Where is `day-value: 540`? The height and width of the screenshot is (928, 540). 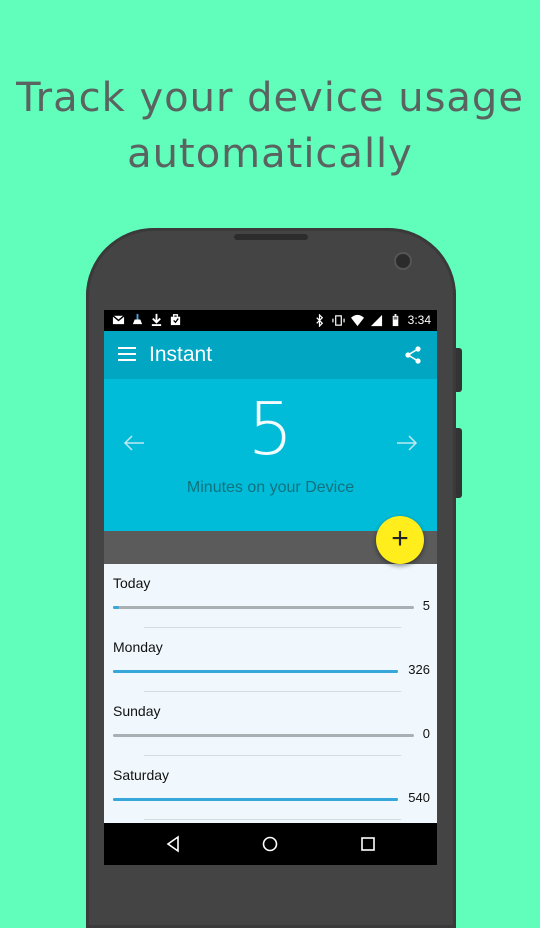
day-value: 540 is located at coordinates (419, 797).